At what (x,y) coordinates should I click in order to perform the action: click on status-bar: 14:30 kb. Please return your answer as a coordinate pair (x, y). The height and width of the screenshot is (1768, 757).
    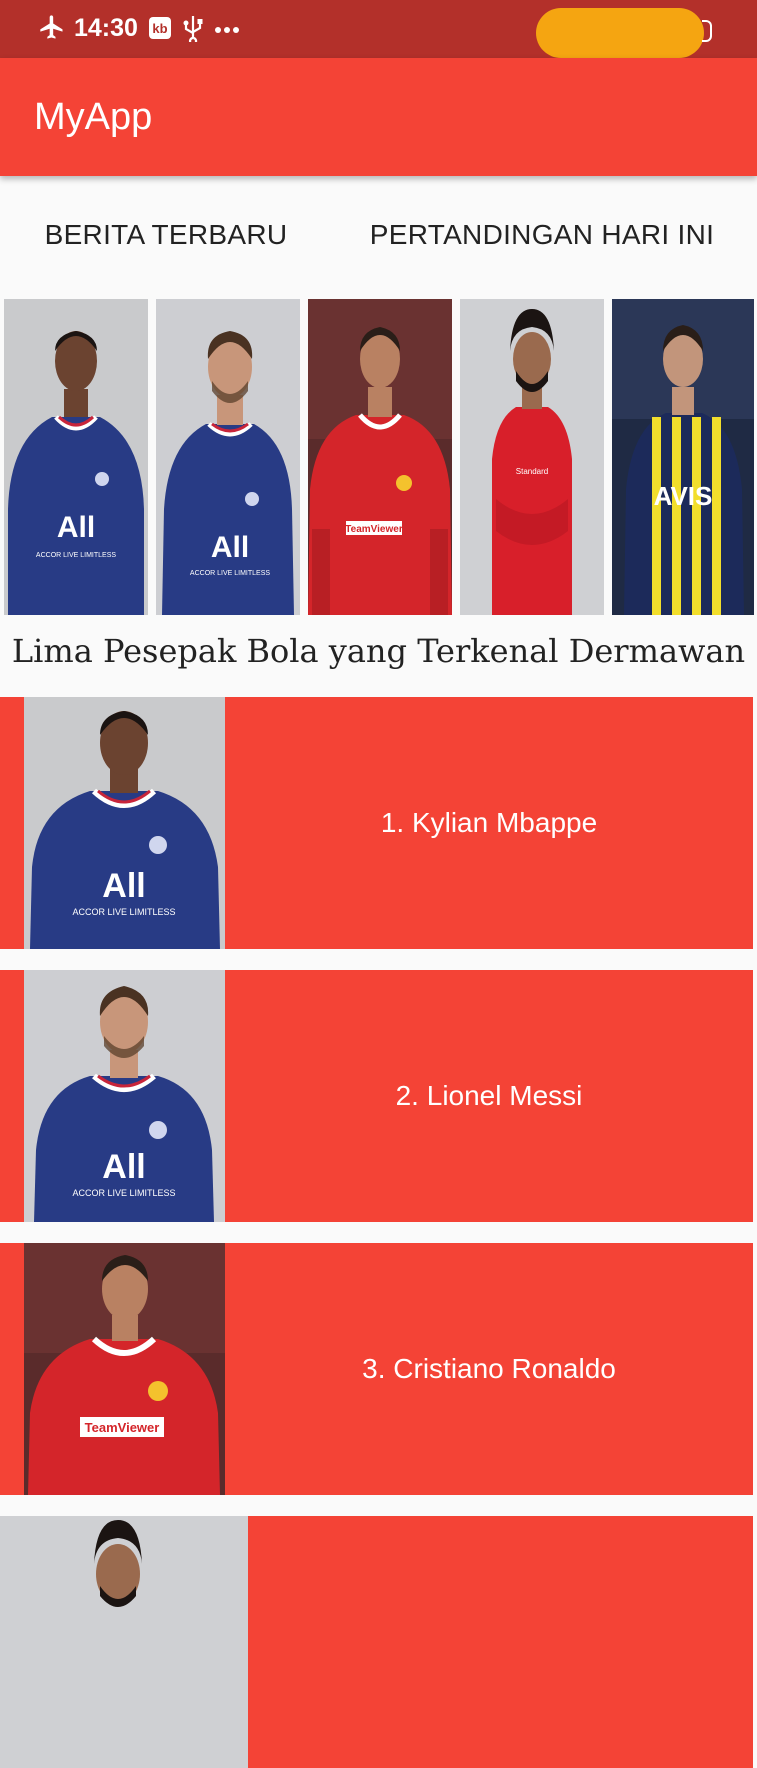
    Looking at the image, I should click on (378, 29).